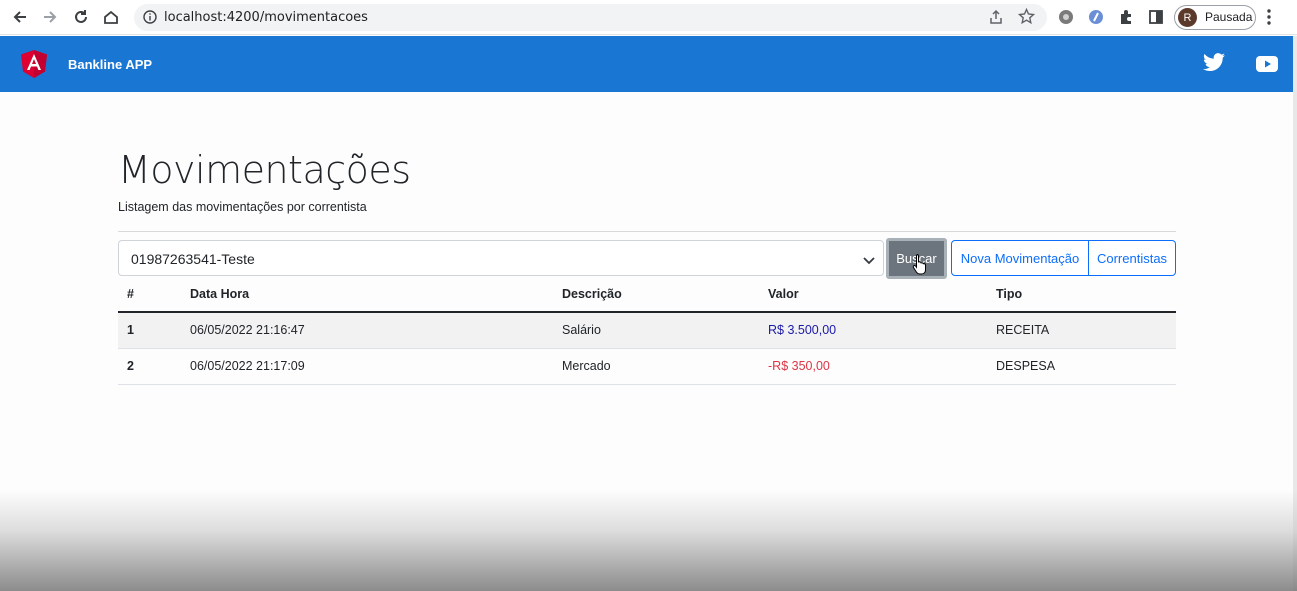  I want to click on info-icon, so click(150, 19).